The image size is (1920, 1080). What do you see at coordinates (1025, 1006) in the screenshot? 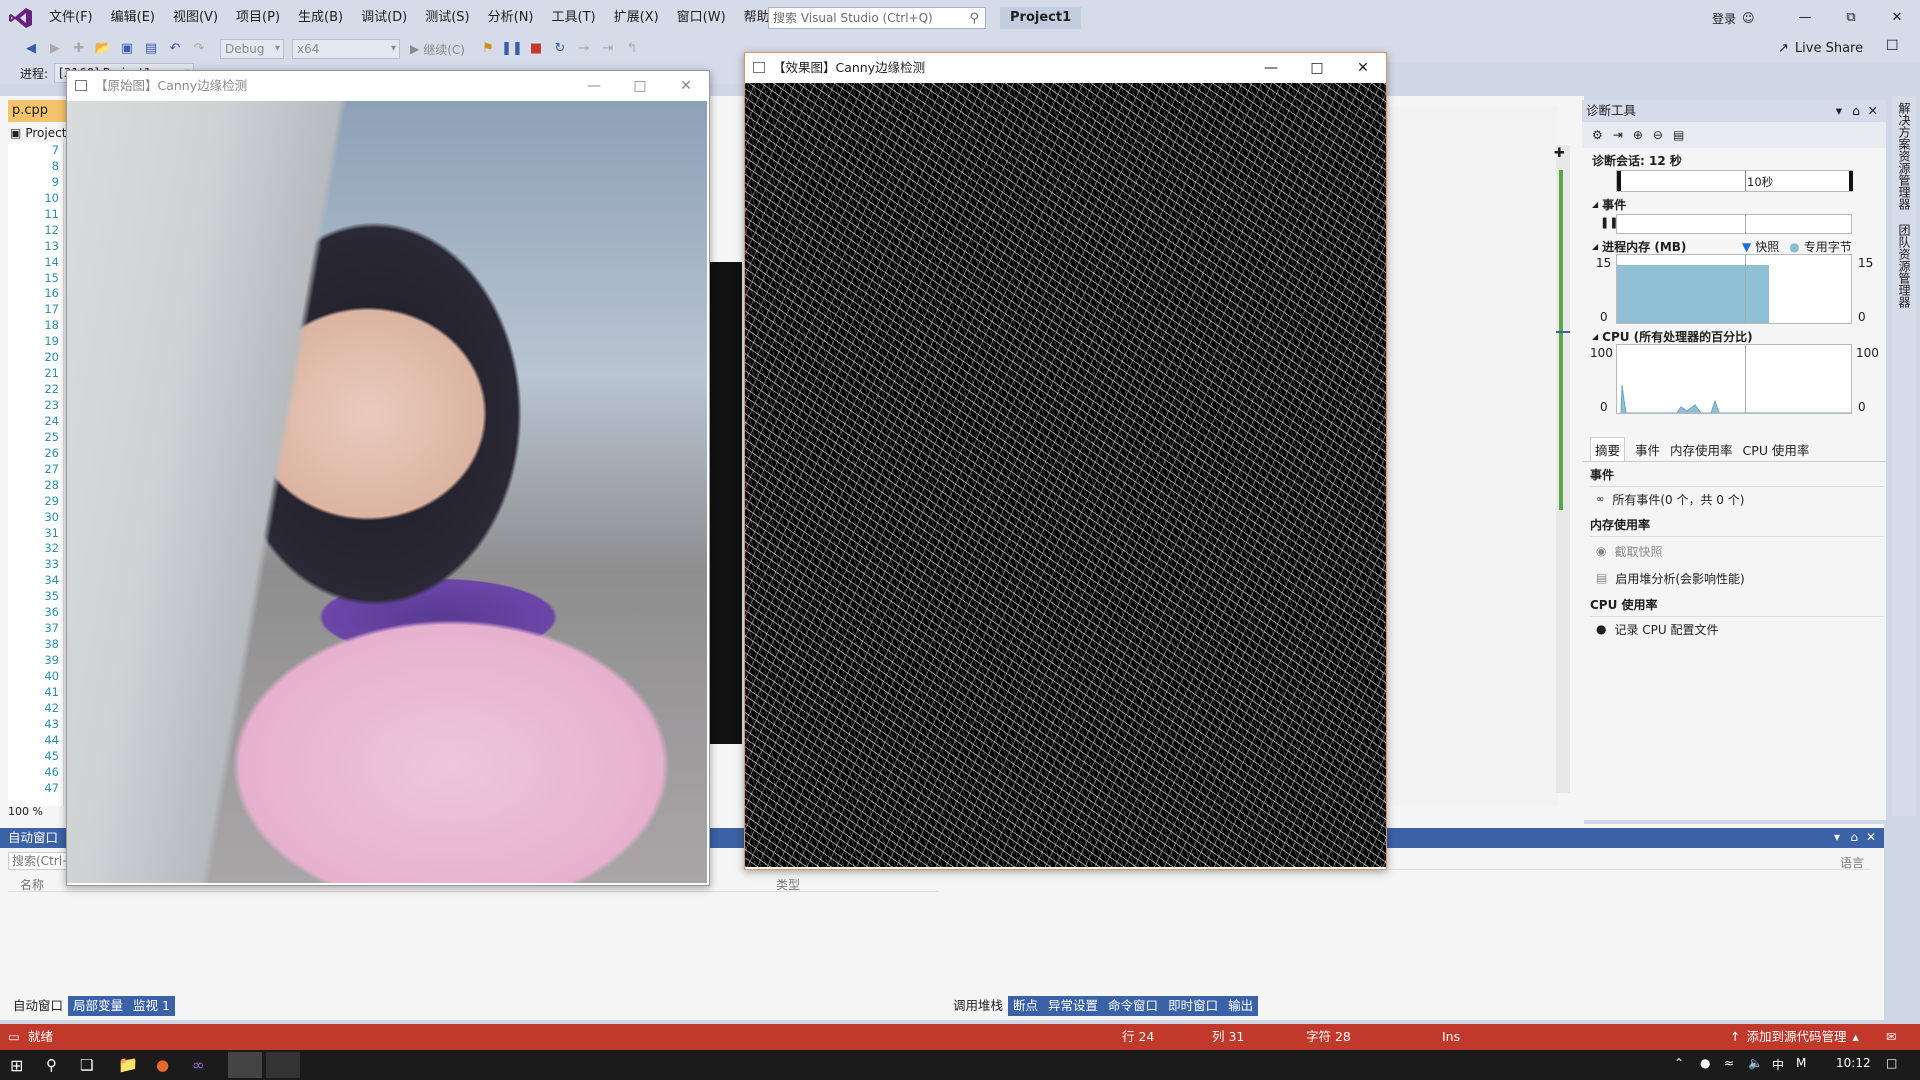
I see `tab-breakpoints: 断点` at bounding box center [1025, 1006].